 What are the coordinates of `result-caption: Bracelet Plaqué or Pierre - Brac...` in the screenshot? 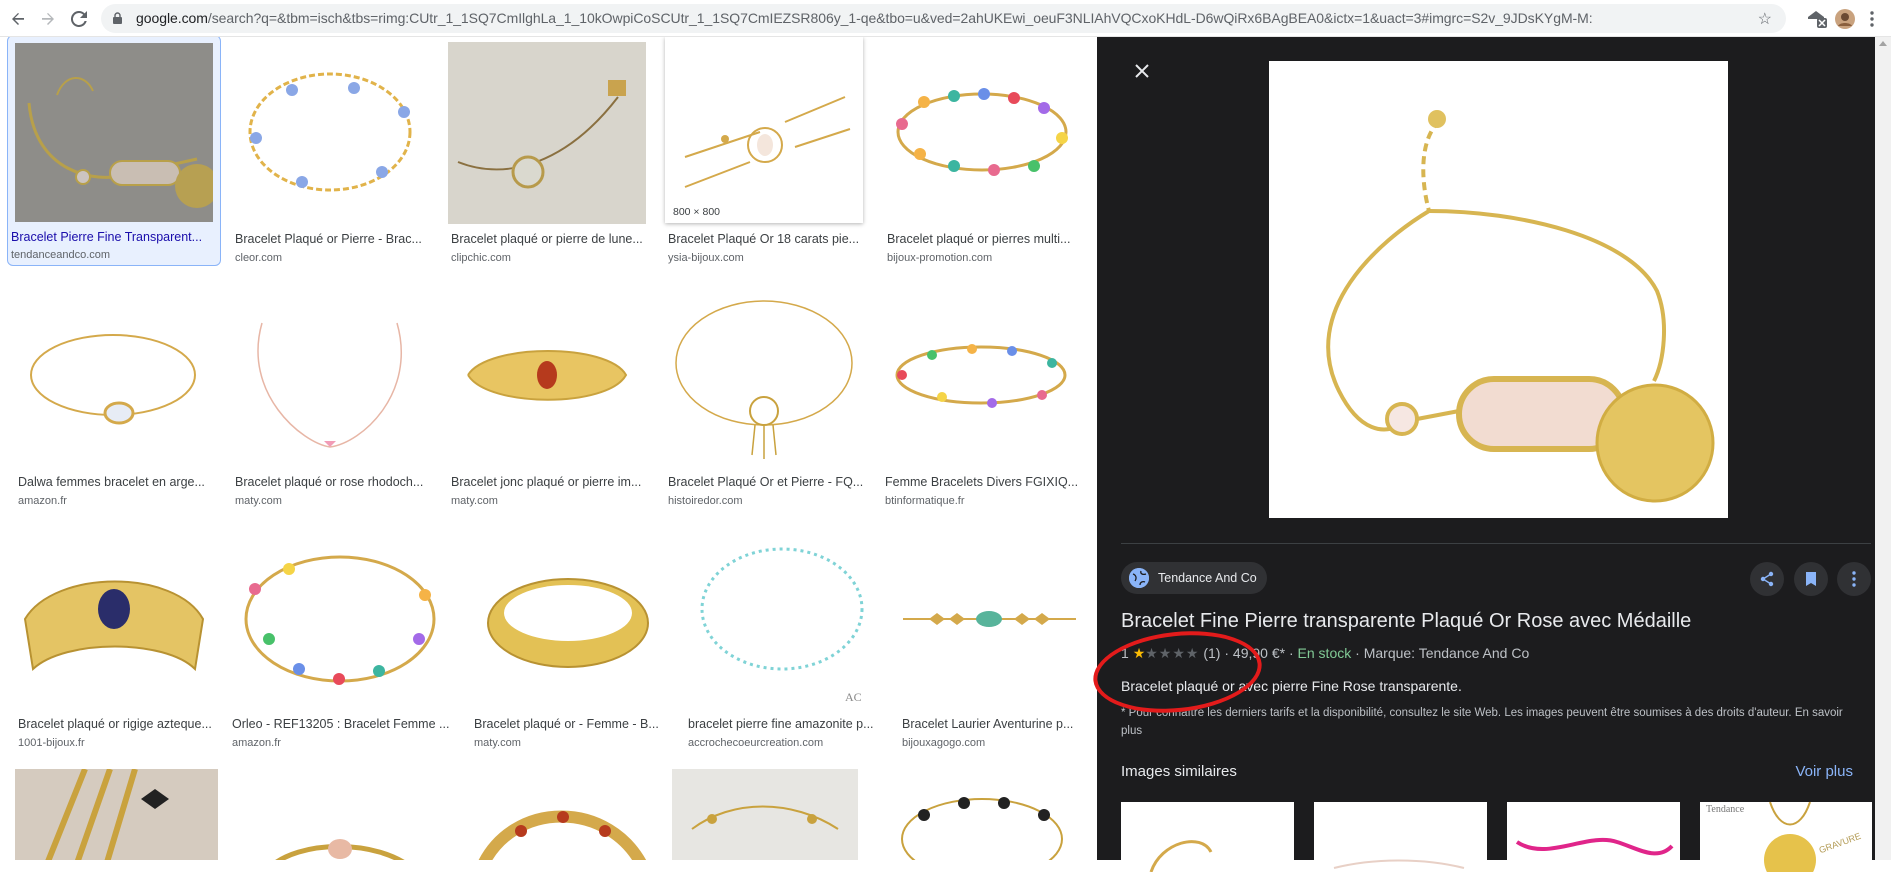 It's located at (328, 239).